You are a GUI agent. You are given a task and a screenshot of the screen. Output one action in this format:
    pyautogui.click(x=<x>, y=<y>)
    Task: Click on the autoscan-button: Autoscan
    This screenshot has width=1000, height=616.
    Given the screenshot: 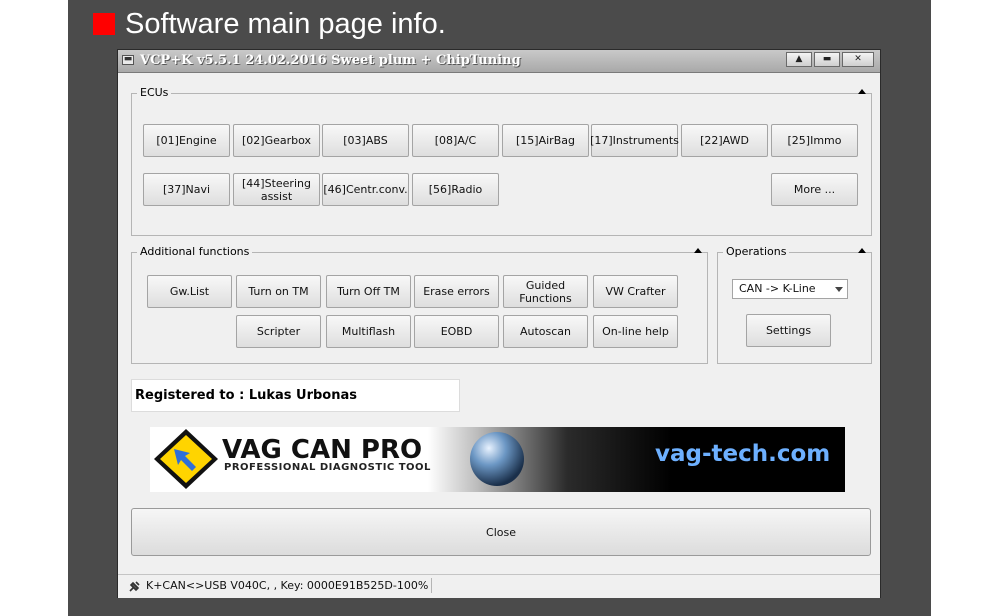 What is the action you would take?
    pyautogui.click(x=545, y=331)
    